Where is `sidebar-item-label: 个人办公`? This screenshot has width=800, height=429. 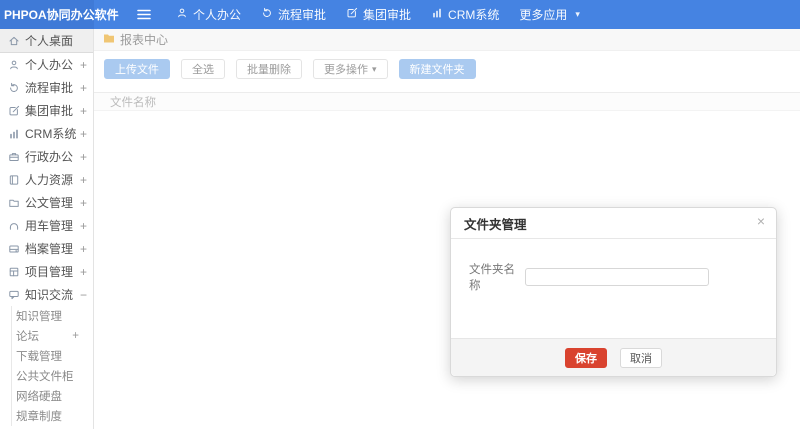
sidebar-item-label: 个人办公 is located at coordinates (49, 65).